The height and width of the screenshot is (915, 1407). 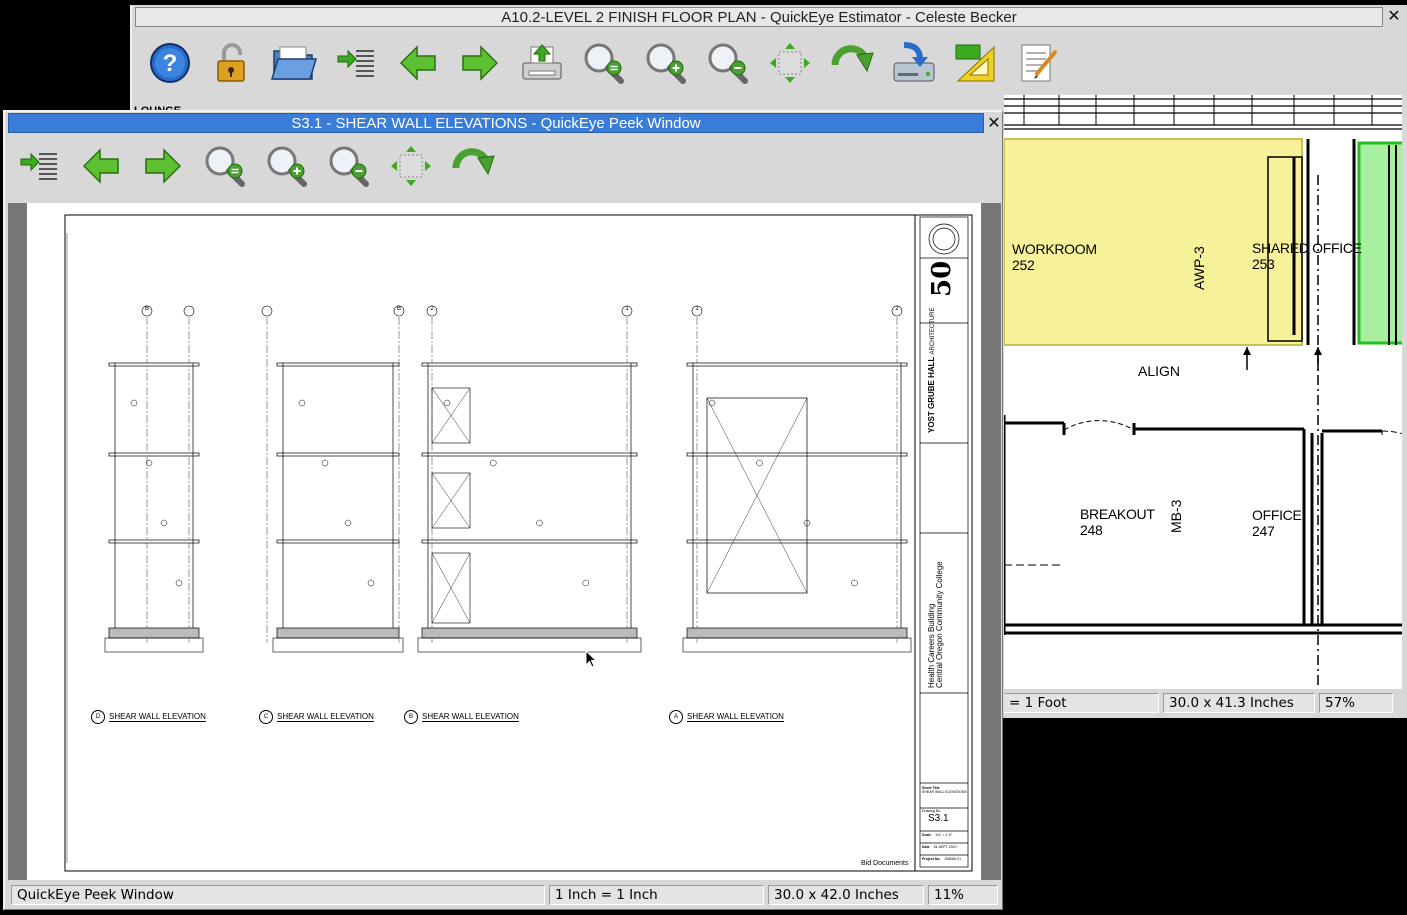 I want to click on rotate-icon, so click(x=852, y=63).